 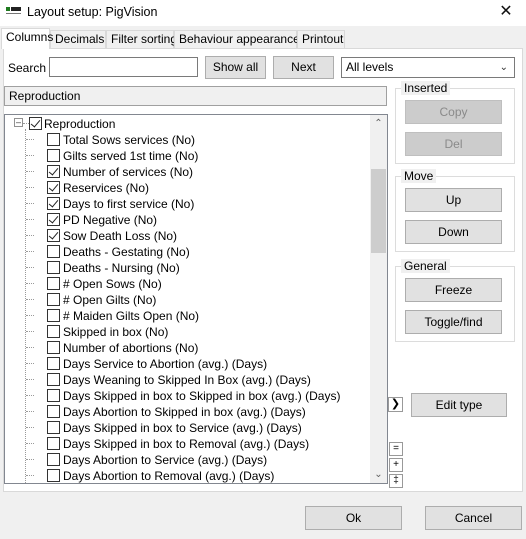 I want to click on tab-printout: Printout, so click(x=321, y=39).